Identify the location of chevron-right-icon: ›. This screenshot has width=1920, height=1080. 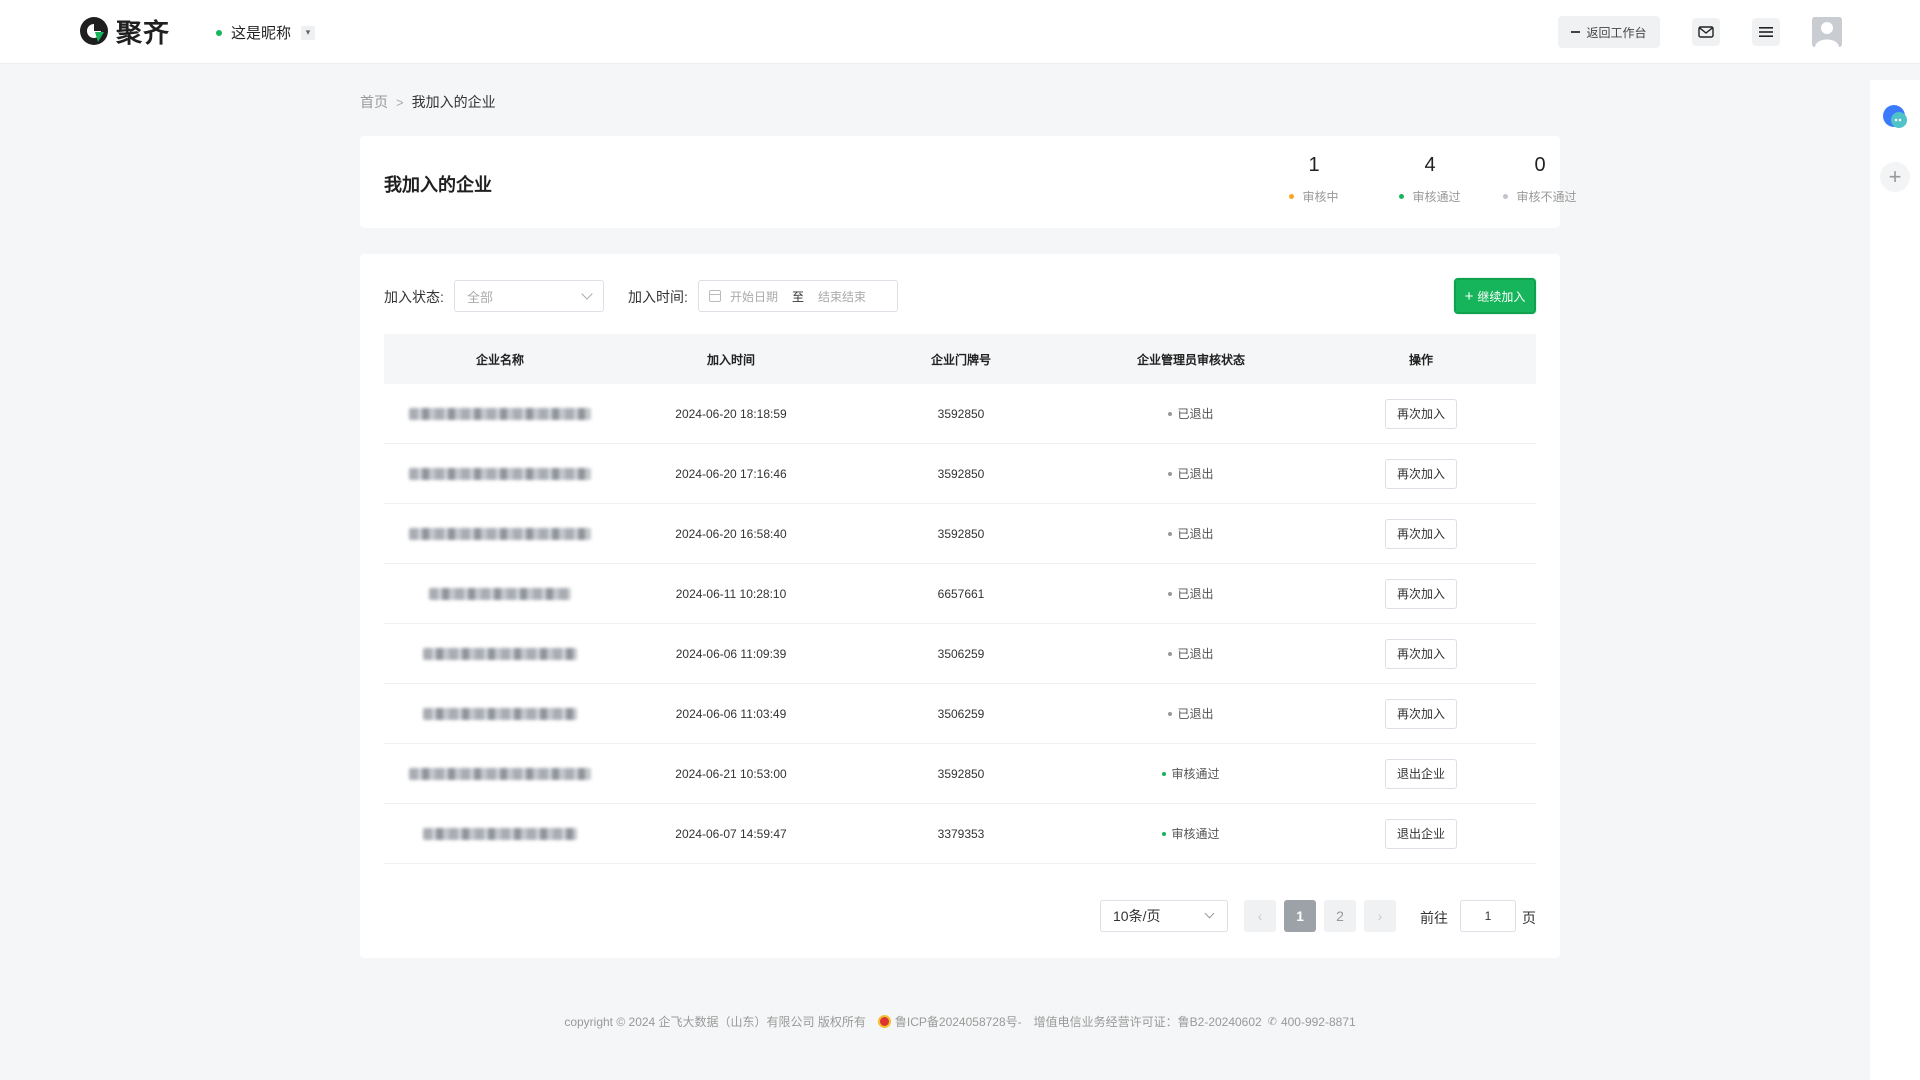
(1380, 916).